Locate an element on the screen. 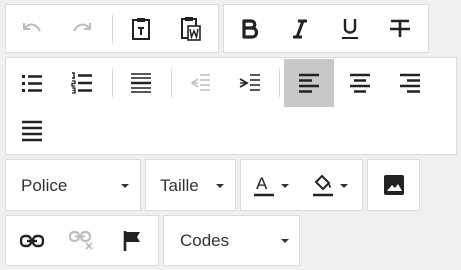 The width and height of the screenshot is (461, 270). link-icon is located at coordinates (32, 241).